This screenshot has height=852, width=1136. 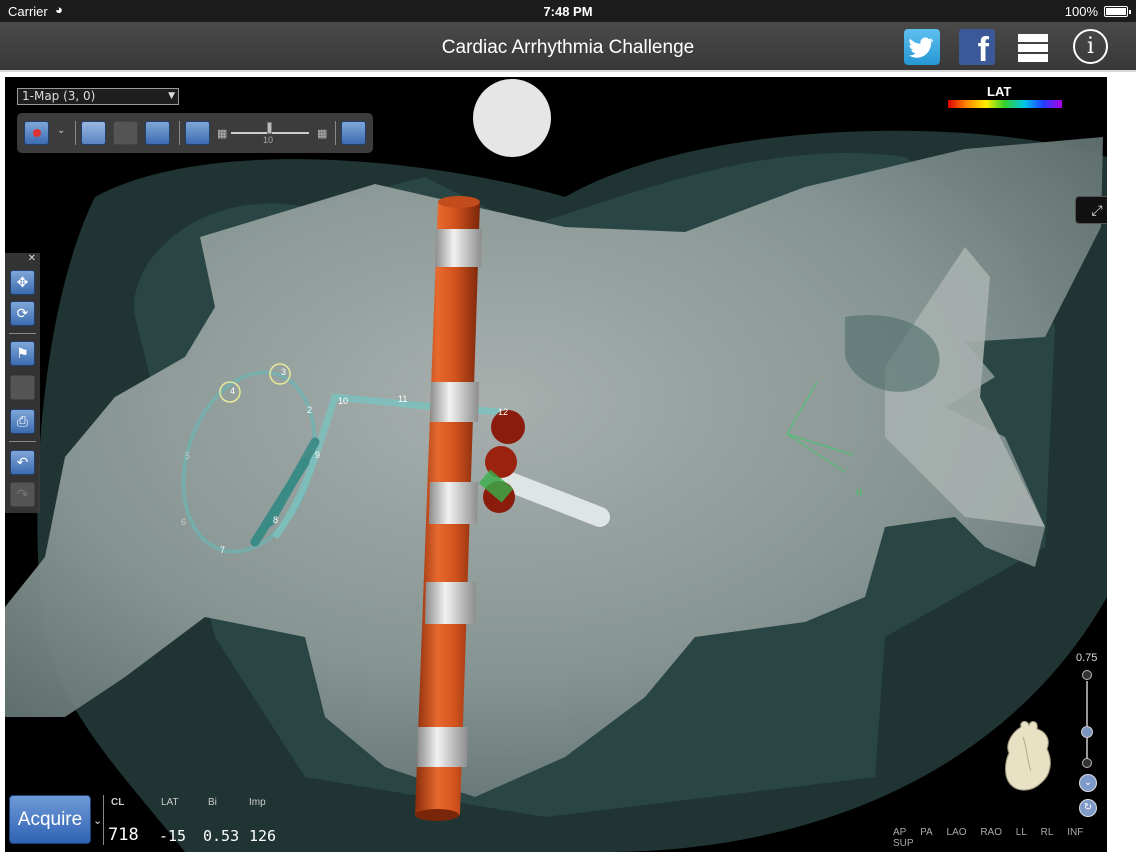 I want to click on zoom-in-icon, so click(x=1087, y=675).